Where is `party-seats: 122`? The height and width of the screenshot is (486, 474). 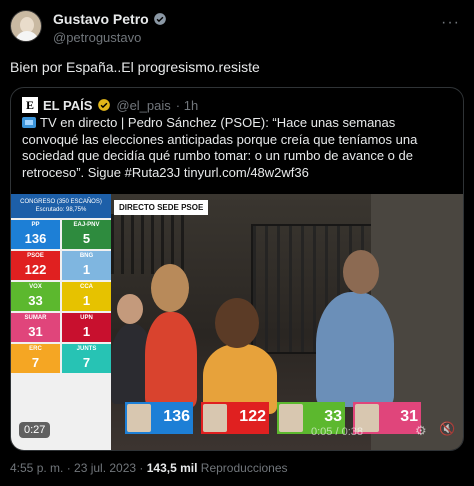 party-seats: 122 is located at coordinates (35, 269).